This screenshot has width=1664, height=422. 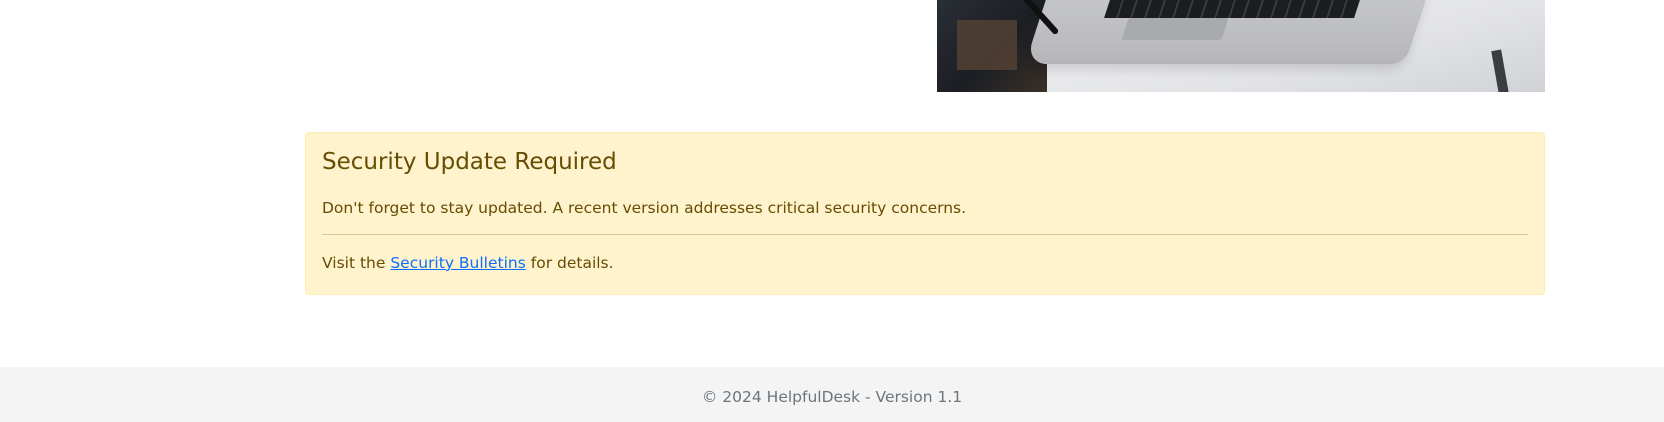 I want to click on image-wood-detail, so click(x=987, y=45).